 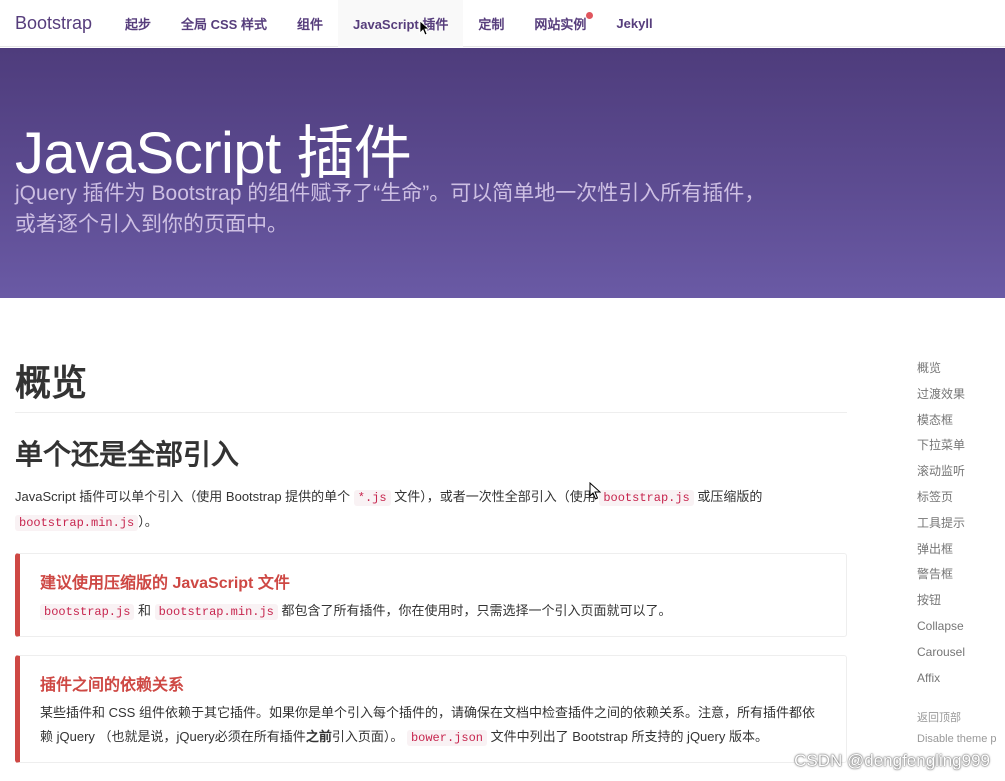 I want to click on intro-text-4: ）。, so click(x=148, y=521).